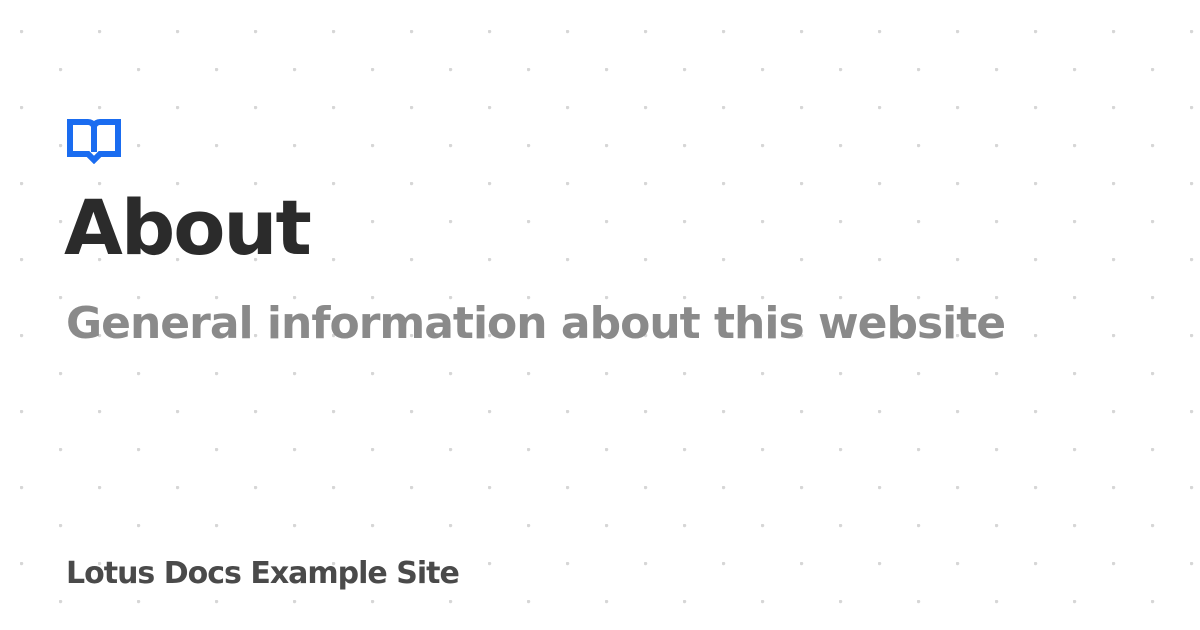  What do you see at coordinates (536, 323) in the screenshot?
I see `page-subtitle: General information about this website` at bounding box center [536, 323].